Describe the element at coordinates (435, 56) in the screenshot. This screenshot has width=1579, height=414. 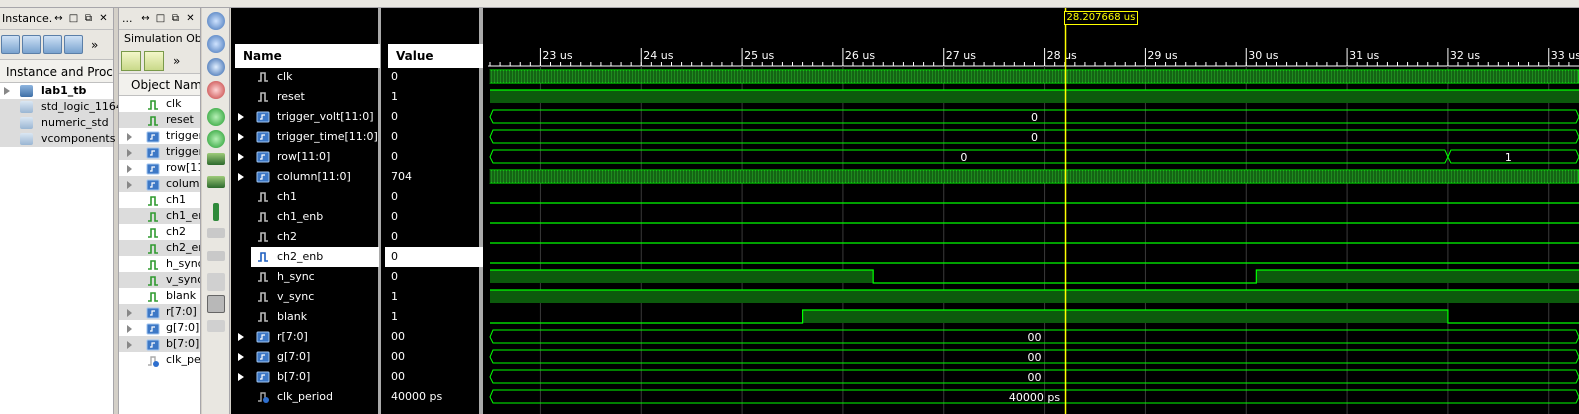
I see `value-column-header: Value` at that location.